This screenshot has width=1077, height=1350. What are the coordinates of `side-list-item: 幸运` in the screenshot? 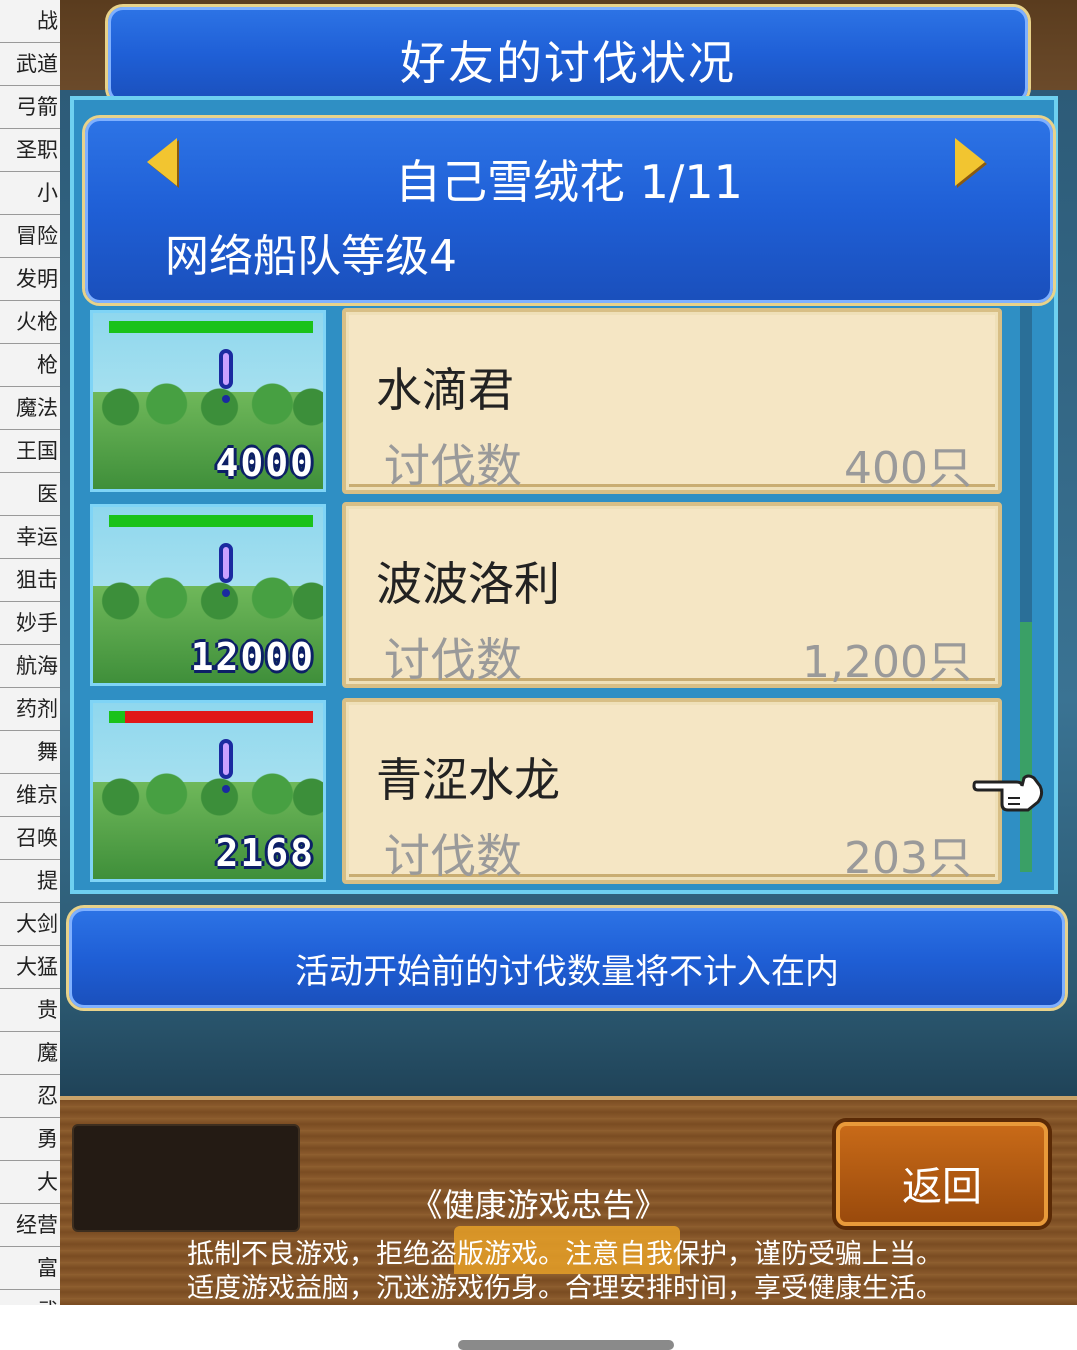 It's located at (30, 537).